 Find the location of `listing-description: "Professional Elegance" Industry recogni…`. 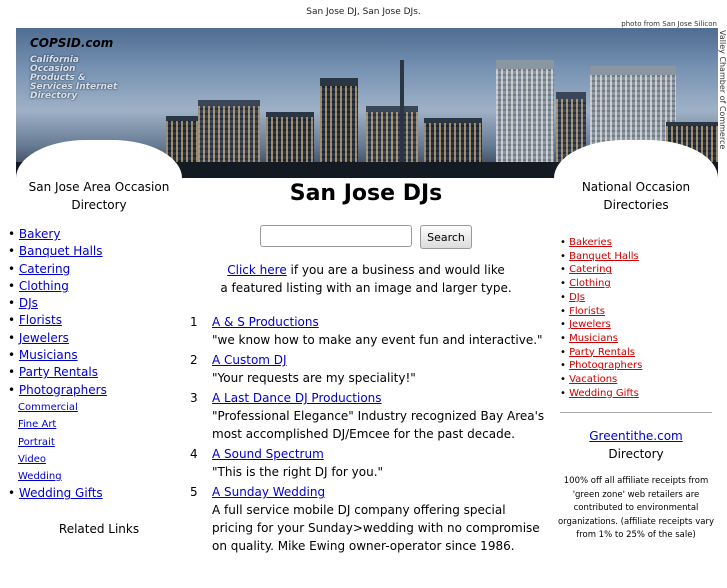

listing-description: "Professional Elegance" Industry recogni… is located at coordinates (378, 425).